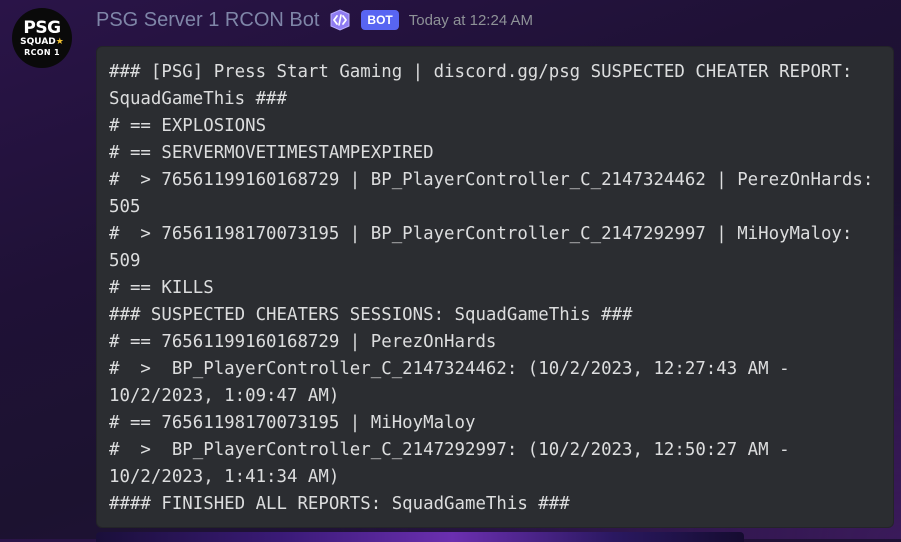  Describe the element at coordinates (38, 41) in the screenshot. I see `avatar-squad-label: SQUAD` at that location.